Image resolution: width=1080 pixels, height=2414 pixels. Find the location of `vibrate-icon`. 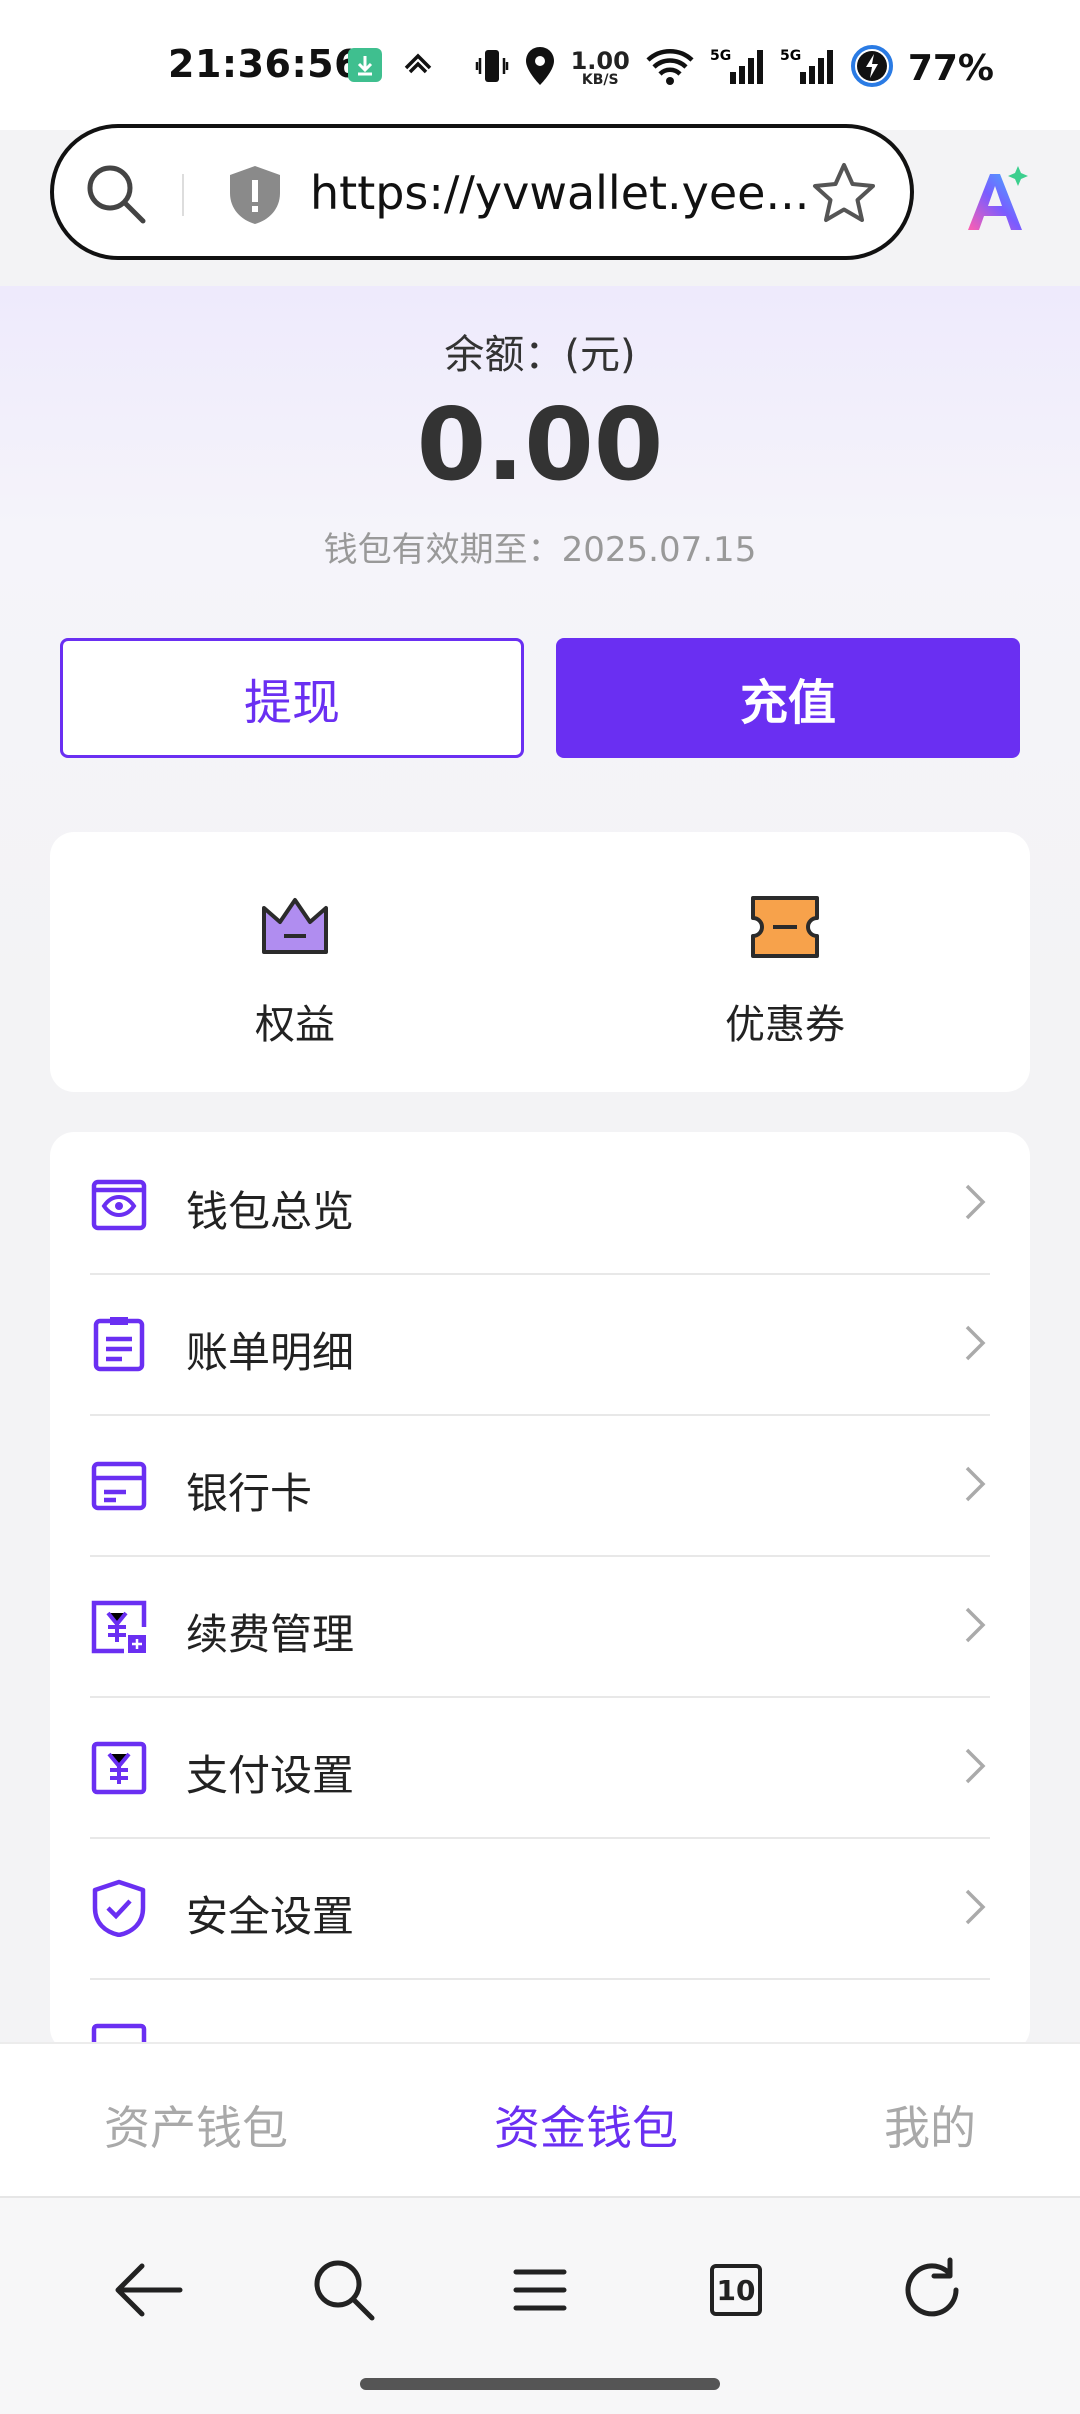

vibrate-icon is located at coordinates (492, 68).